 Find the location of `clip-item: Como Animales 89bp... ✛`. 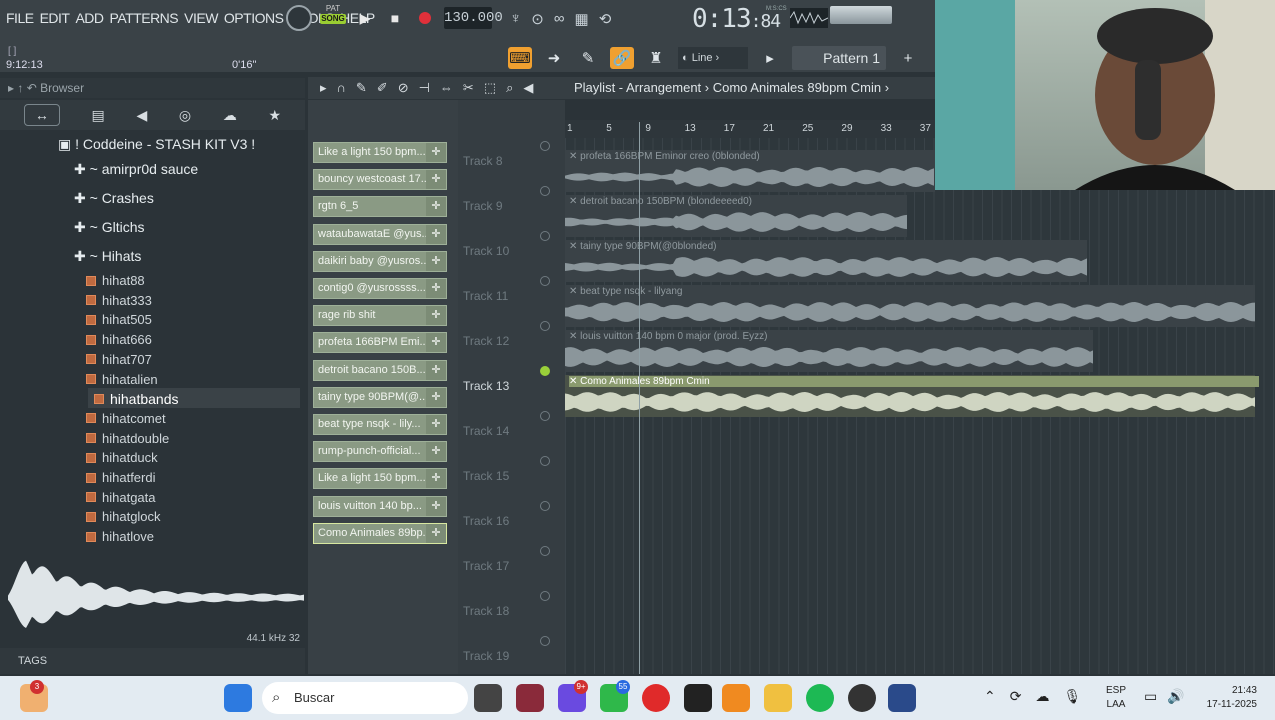

clip-item: Como Animales 89bp... ✛ is located at coordinates (380, 533).